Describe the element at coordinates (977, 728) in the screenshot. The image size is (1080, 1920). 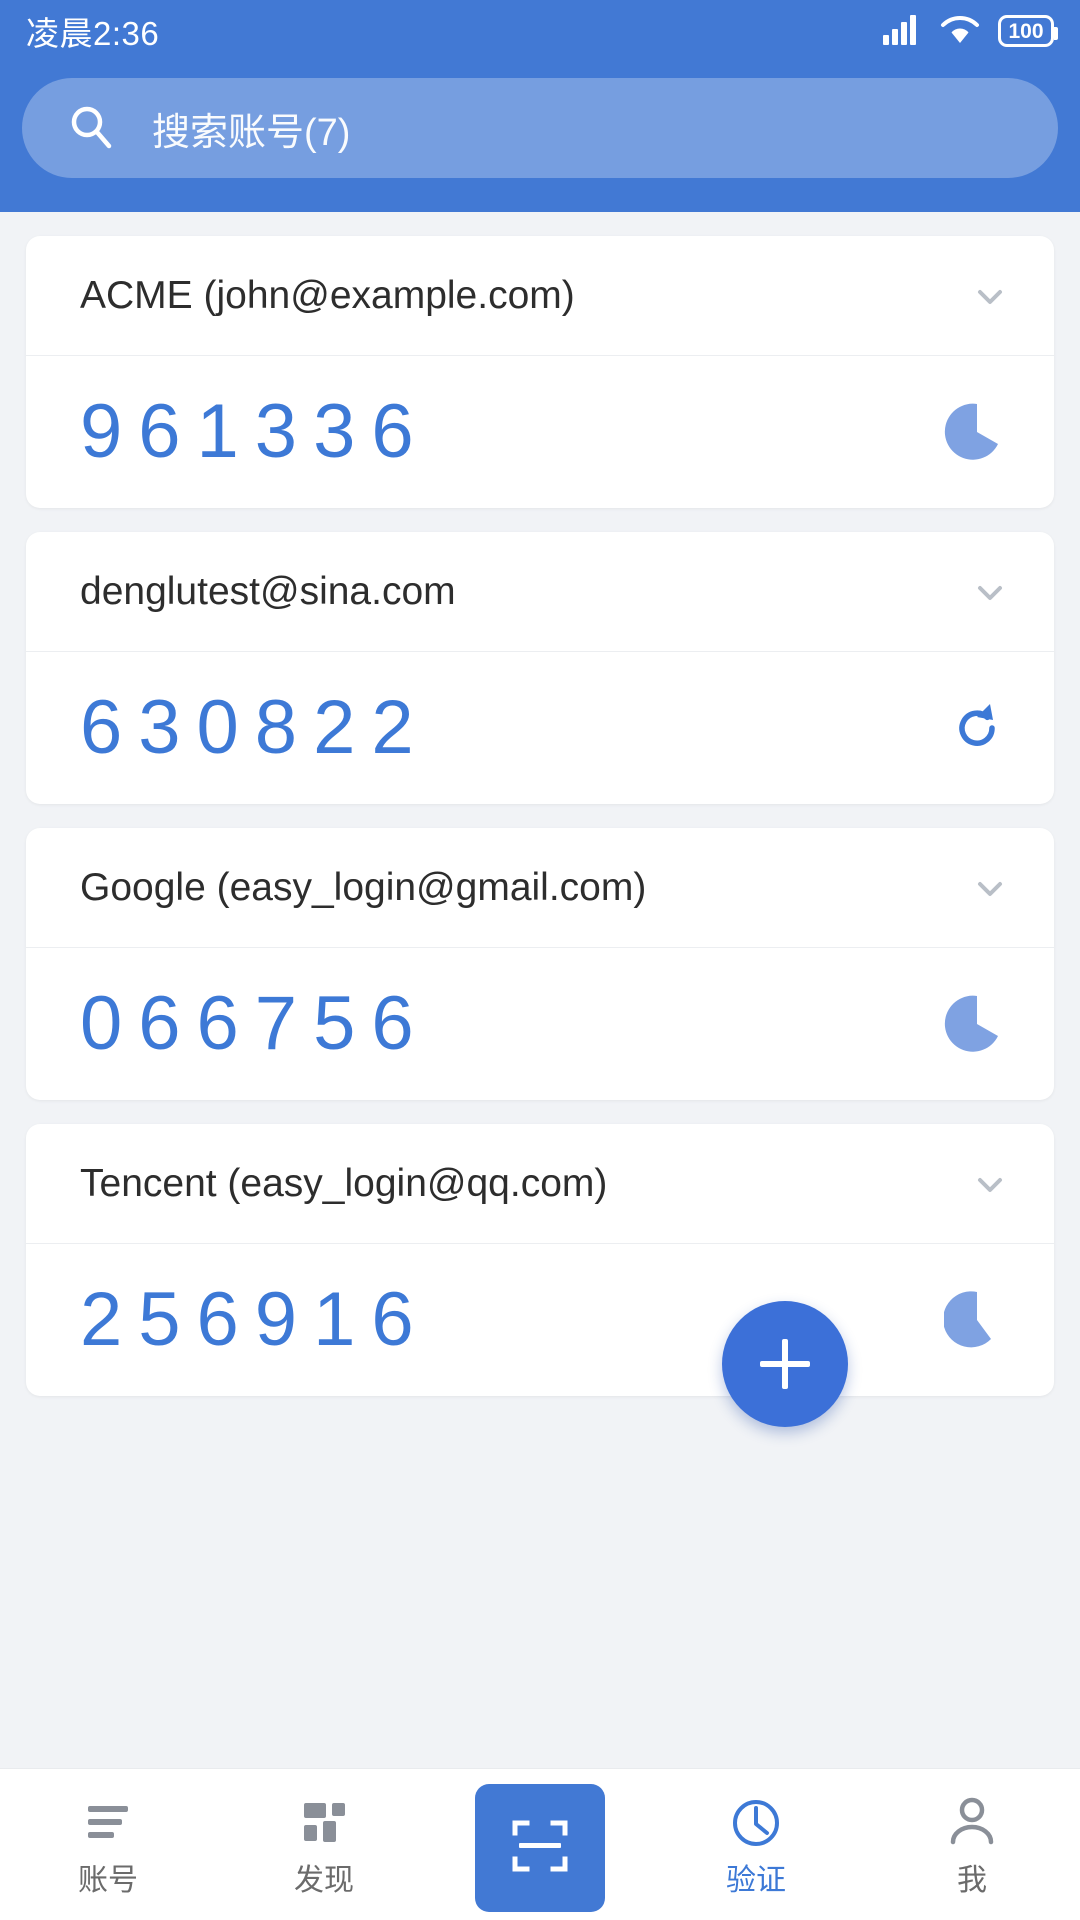
I see `refresh-icon` at that location.